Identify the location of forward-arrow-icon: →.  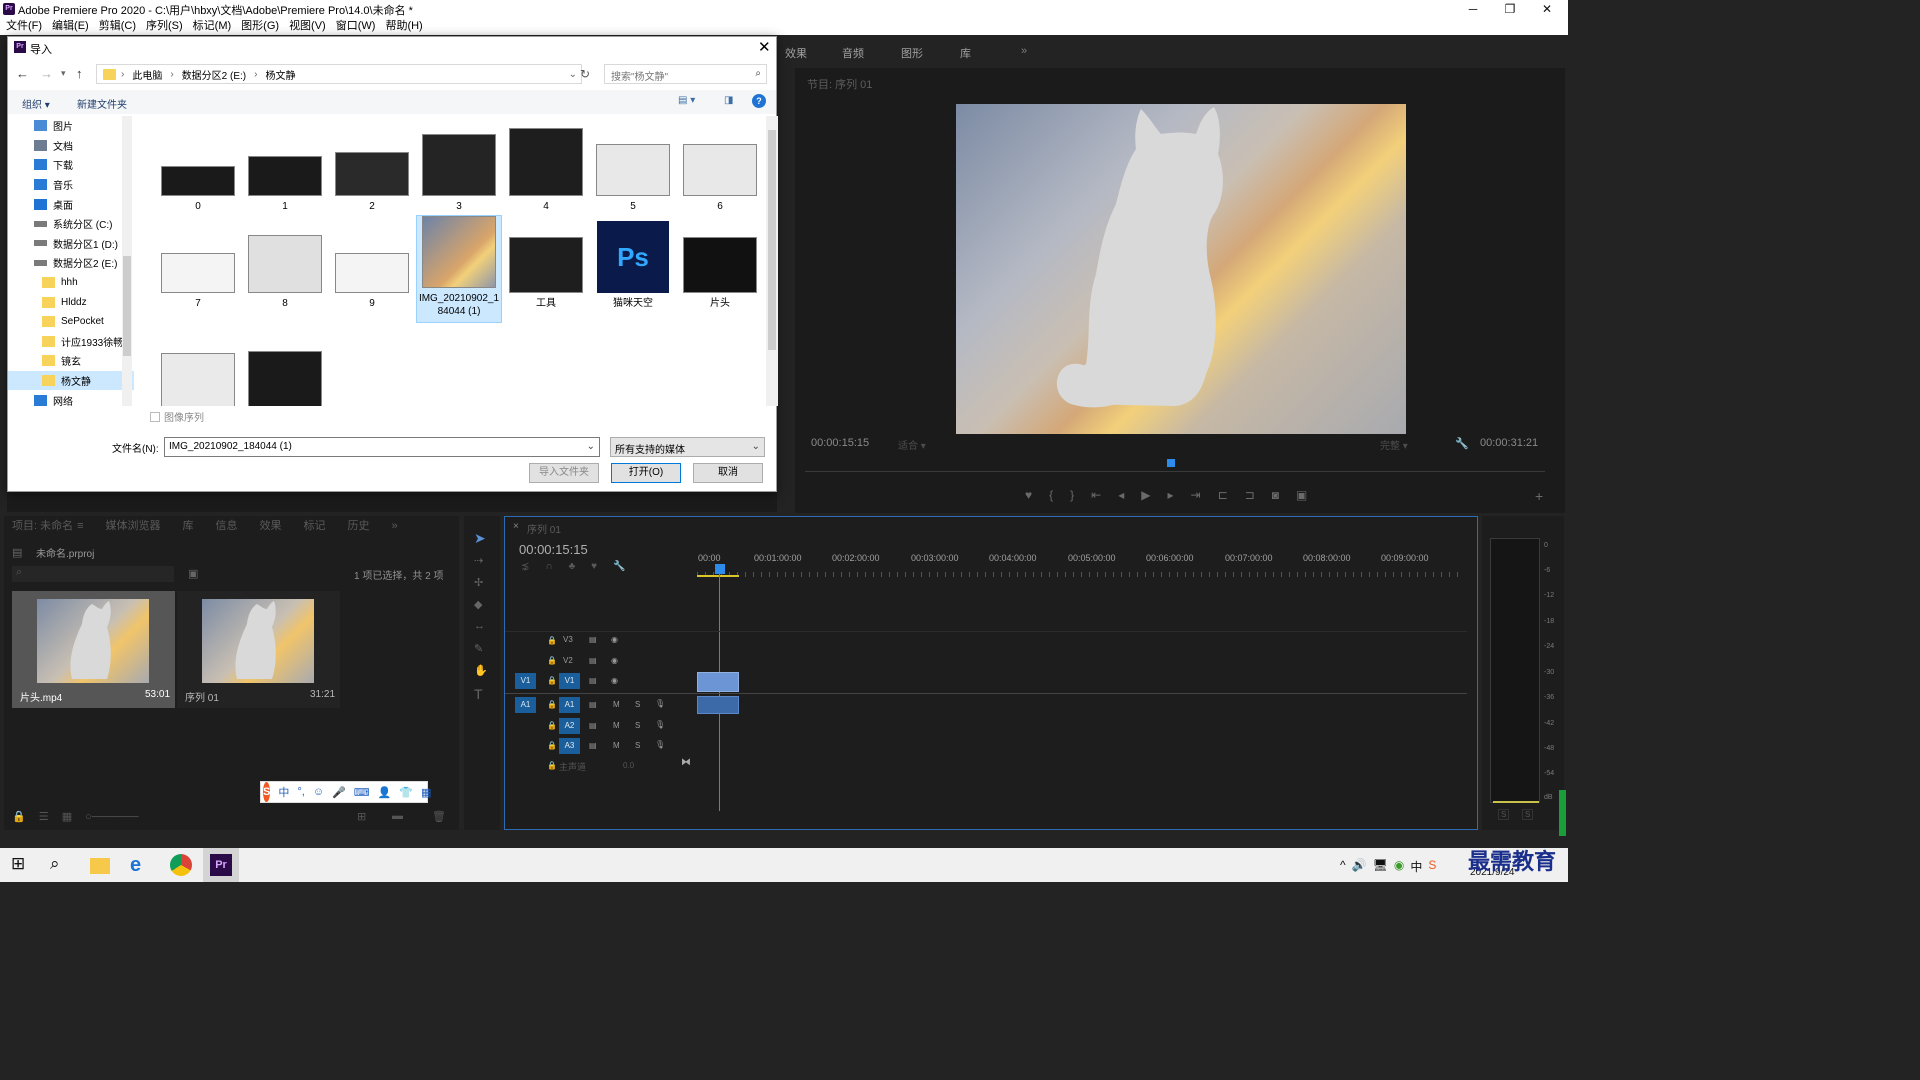
(46, 73).